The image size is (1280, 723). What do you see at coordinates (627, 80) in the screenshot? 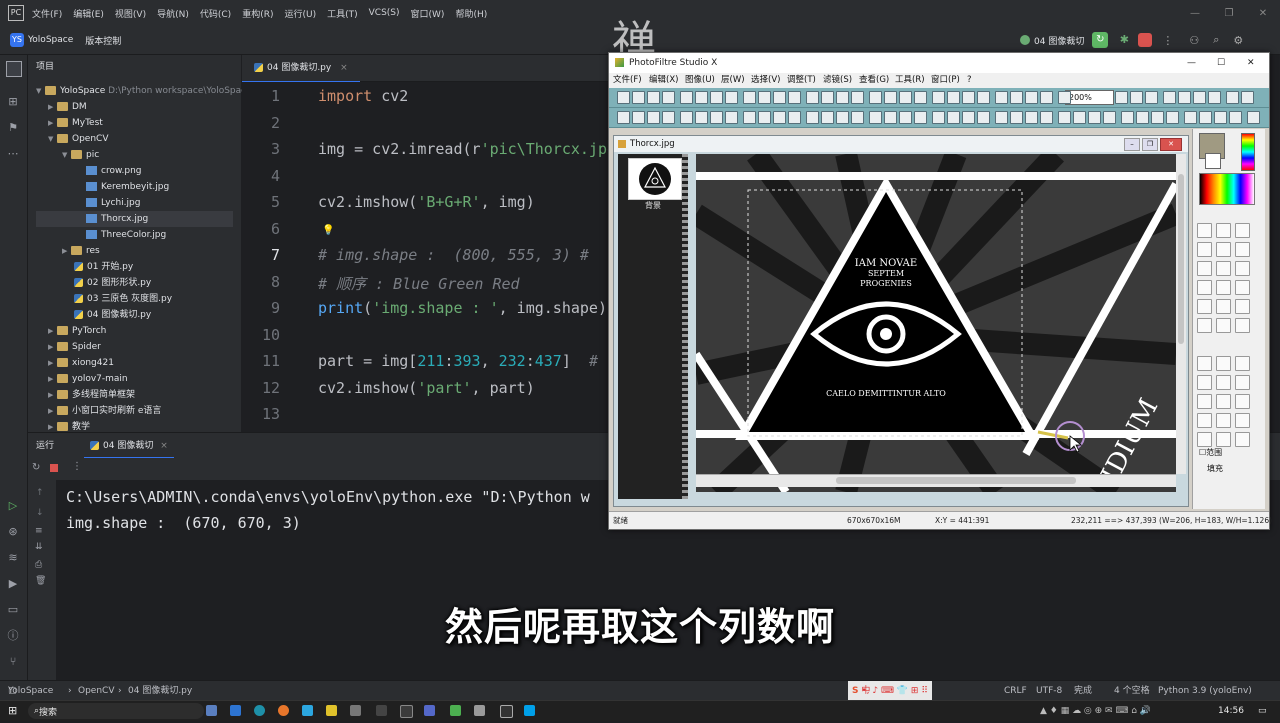
I see `pf-menu-file: 文件(F)` at bounding box center [627, 80].